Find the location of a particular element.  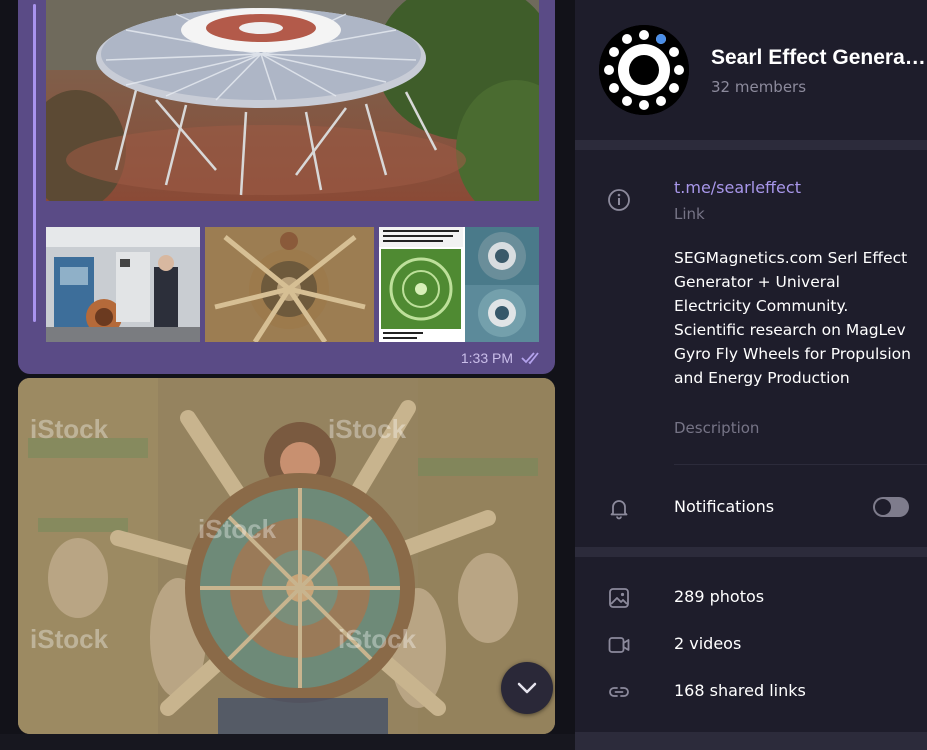

chat-bottom-strip is located at coordinates (287, 742).